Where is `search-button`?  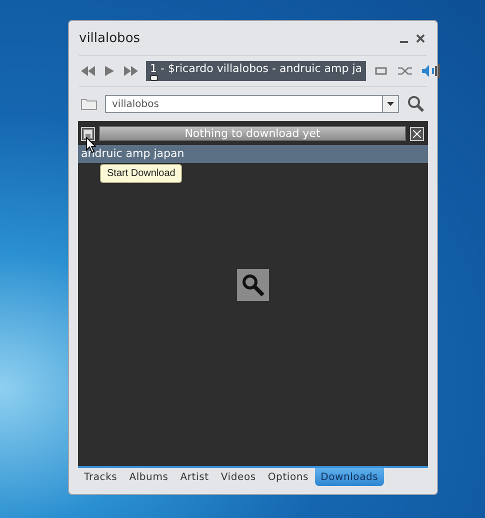
search-button is located at coordinates (416, 104).